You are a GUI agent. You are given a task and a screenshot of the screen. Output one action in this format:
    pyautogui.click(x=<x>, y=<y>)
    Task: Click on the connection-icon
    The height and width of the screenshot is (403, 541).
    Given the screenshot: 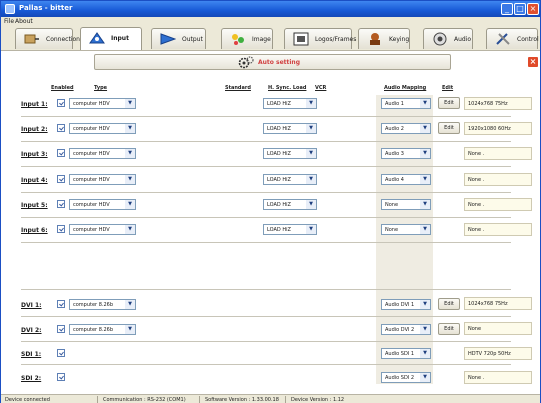 What is the action you would take?
    pyautogui.click(x=31, y=39)
    